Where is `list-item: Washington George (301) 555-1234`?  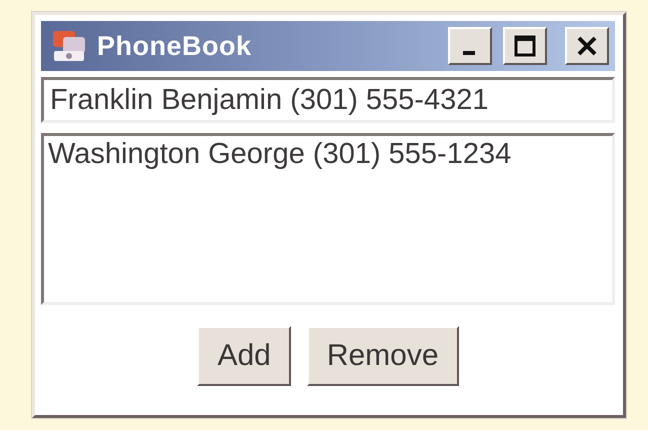
list-item: Washington George (301) 555-1234 is located at coordinates (328, 154).